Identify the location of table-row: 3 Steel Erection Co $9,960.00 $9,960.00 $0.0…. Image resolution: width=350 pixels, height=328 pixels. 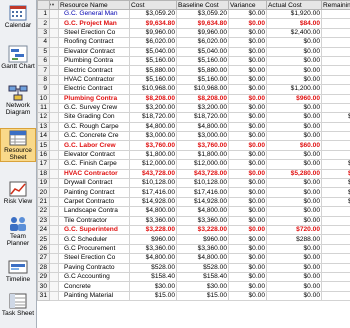
(193, 33).